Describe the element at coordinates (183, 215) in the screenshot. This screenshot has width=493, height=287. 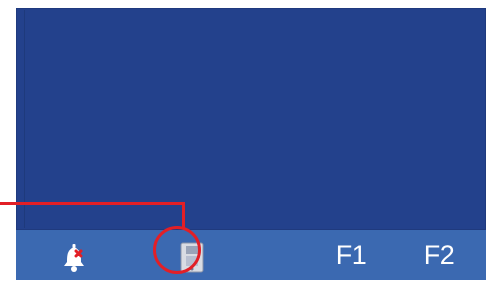
I see `callout-line-vertical` at that location.